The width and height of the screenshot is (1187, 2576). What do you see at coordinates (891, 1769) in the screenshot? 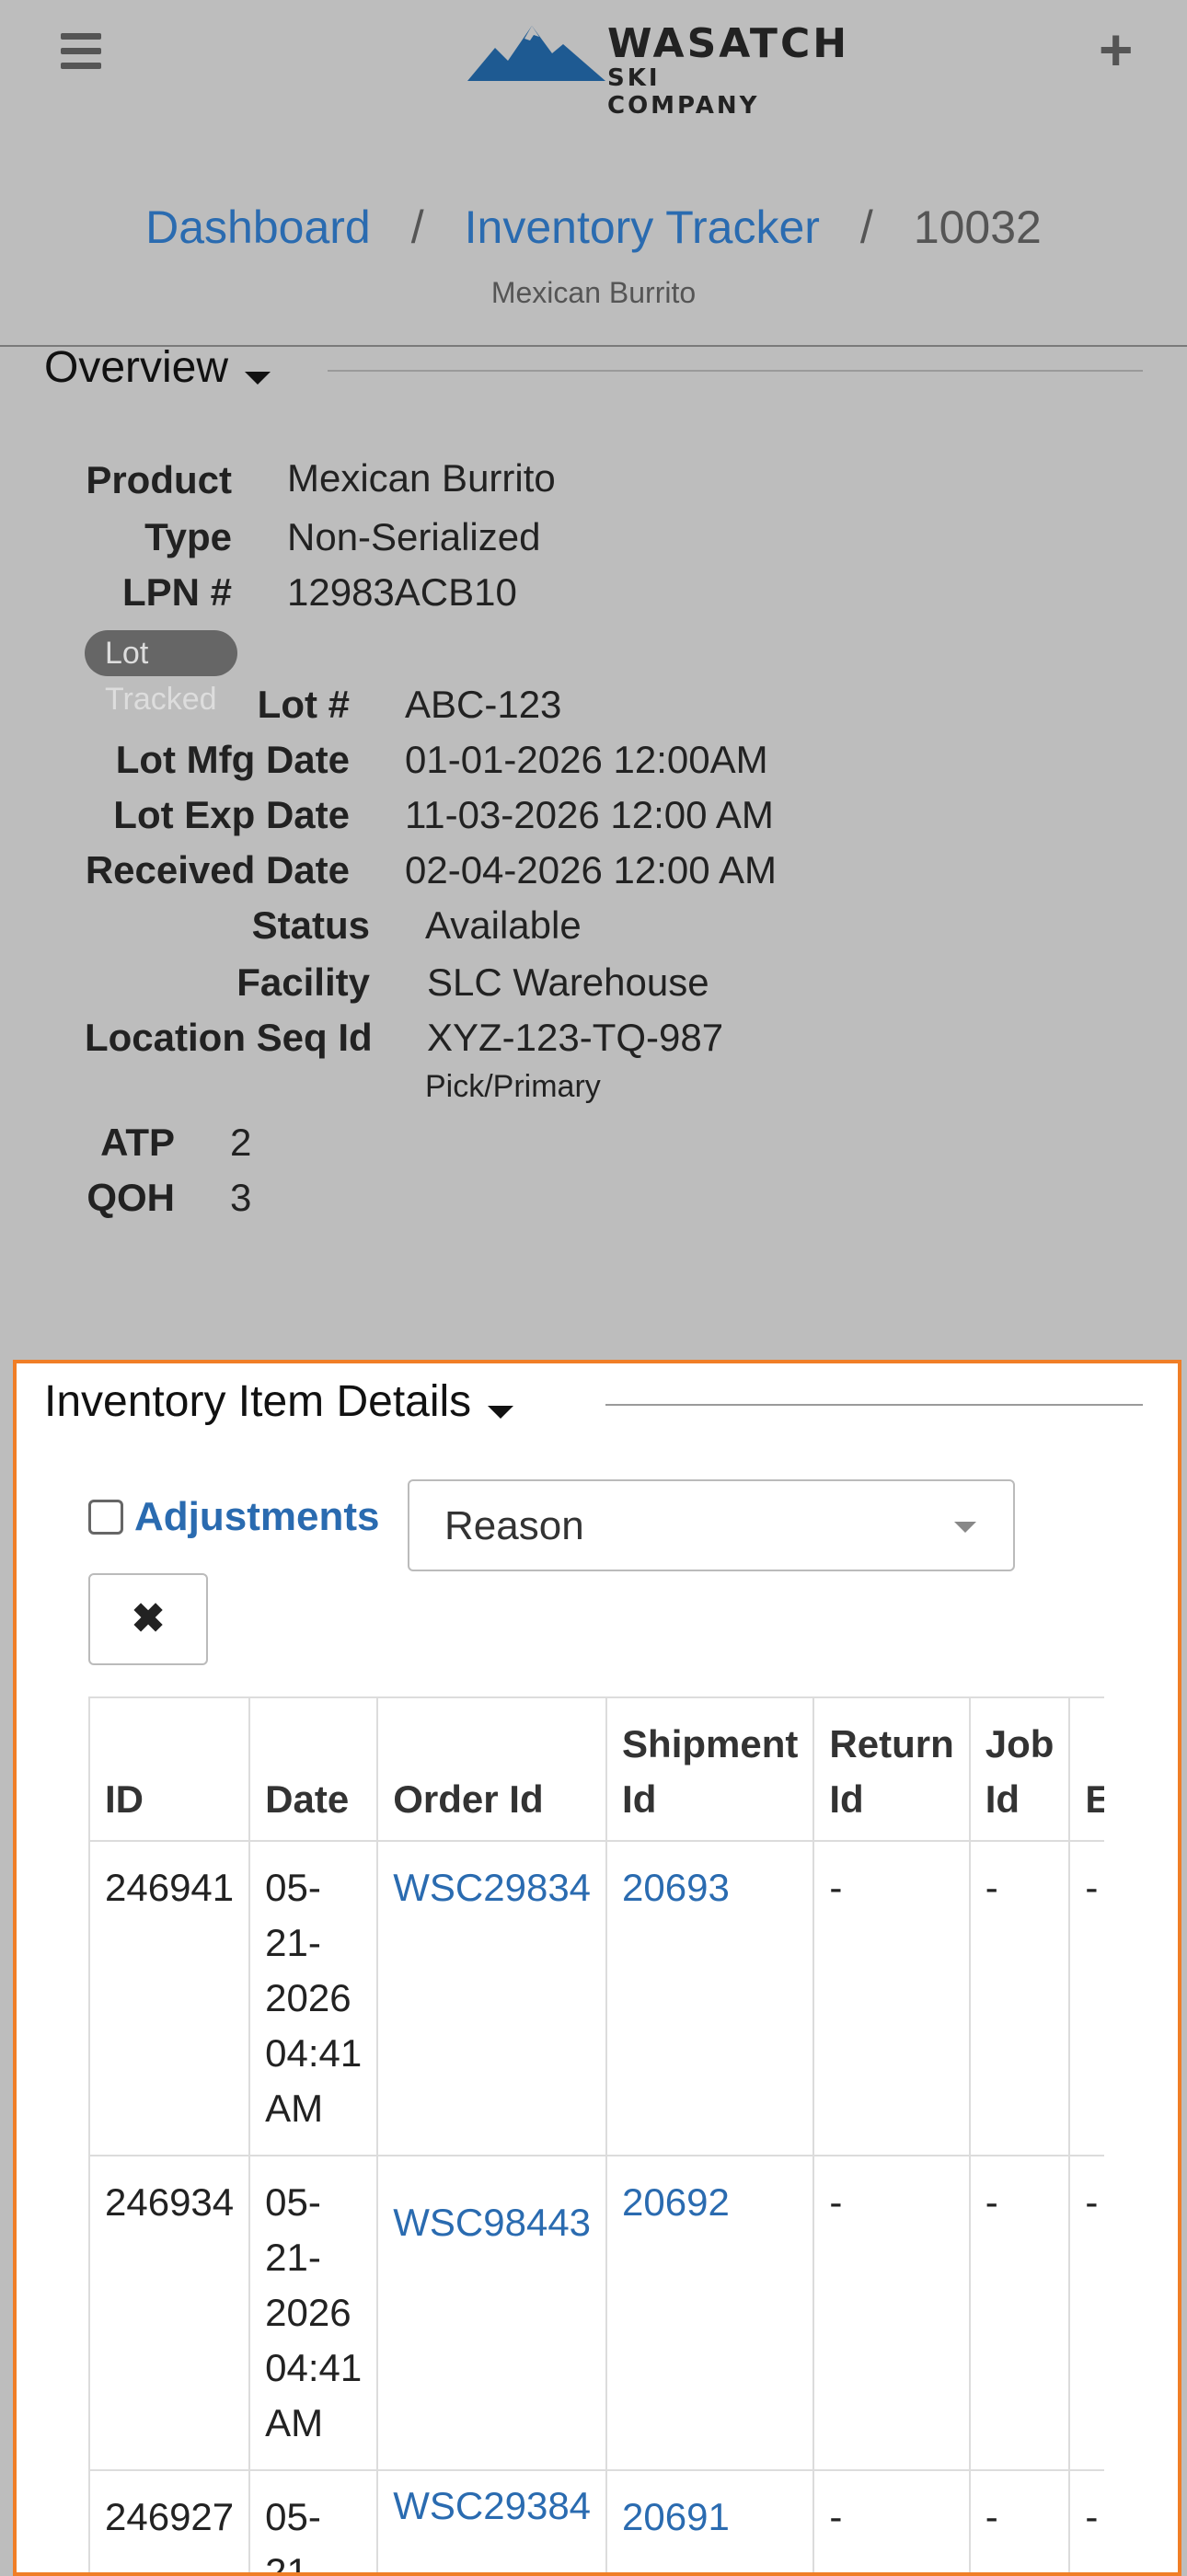
I see `column-header: Return Id` at bounding box center [891, 1769].